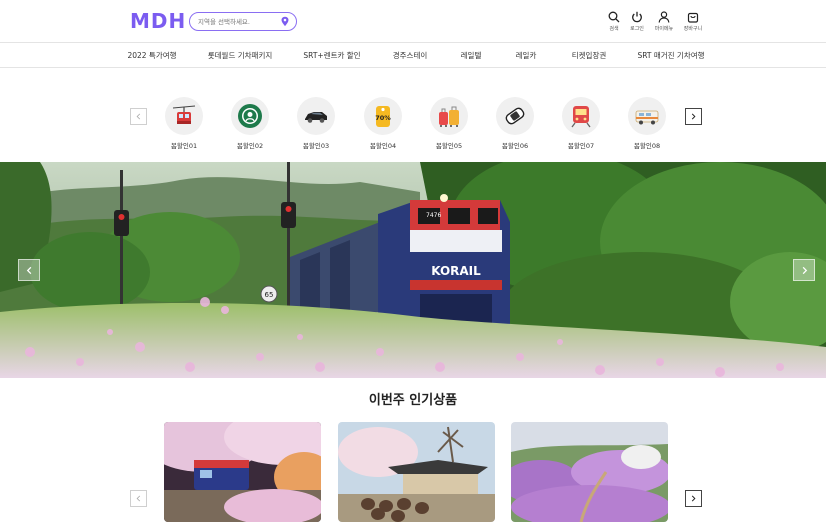  Describe the element at coordinates (240, 55) in the screenshot. I see `nav-item-lotteworld: 롯데월드 기차패키지` at that location.